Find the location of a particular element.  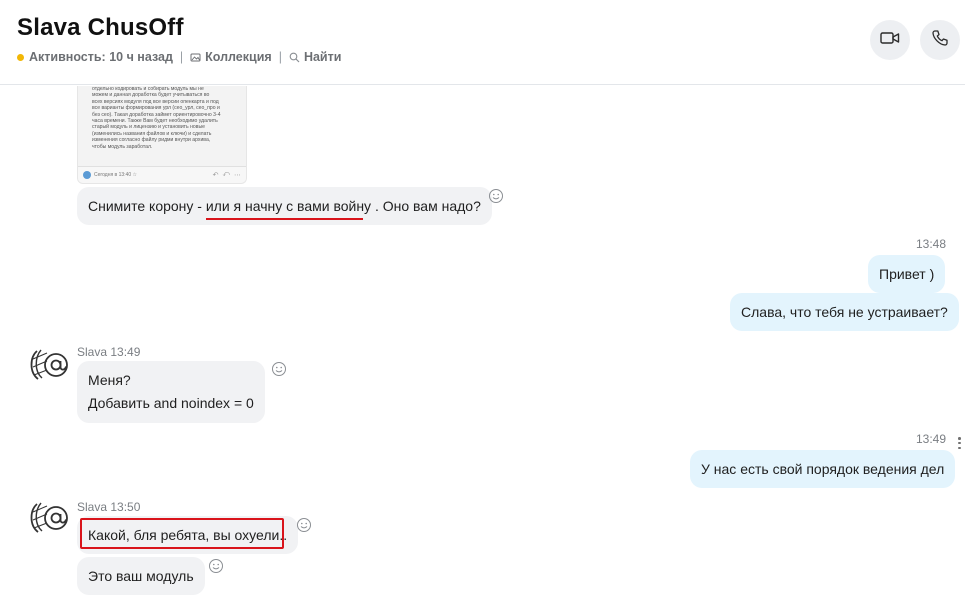

message-text: Слава, что тебя не устраивает? is located at coordinates (844, 312).